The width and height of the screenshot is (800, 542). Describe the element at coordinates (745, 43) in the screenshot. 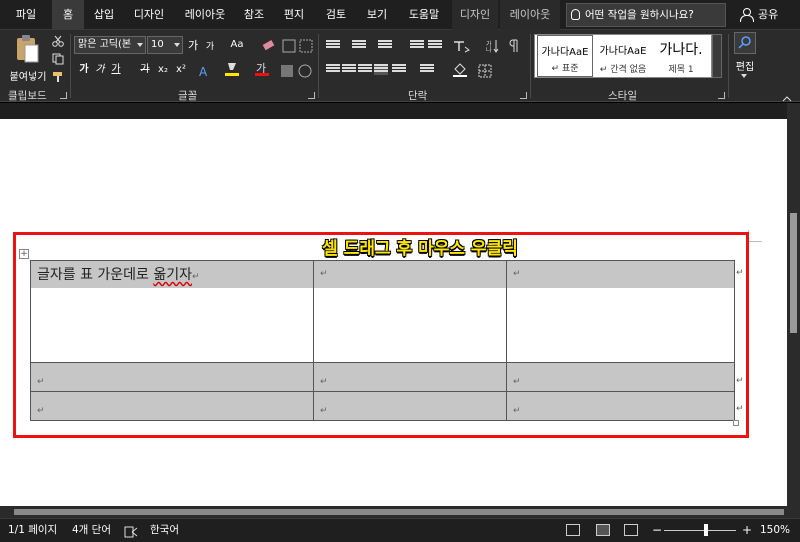

I see `search-icon` at that location.